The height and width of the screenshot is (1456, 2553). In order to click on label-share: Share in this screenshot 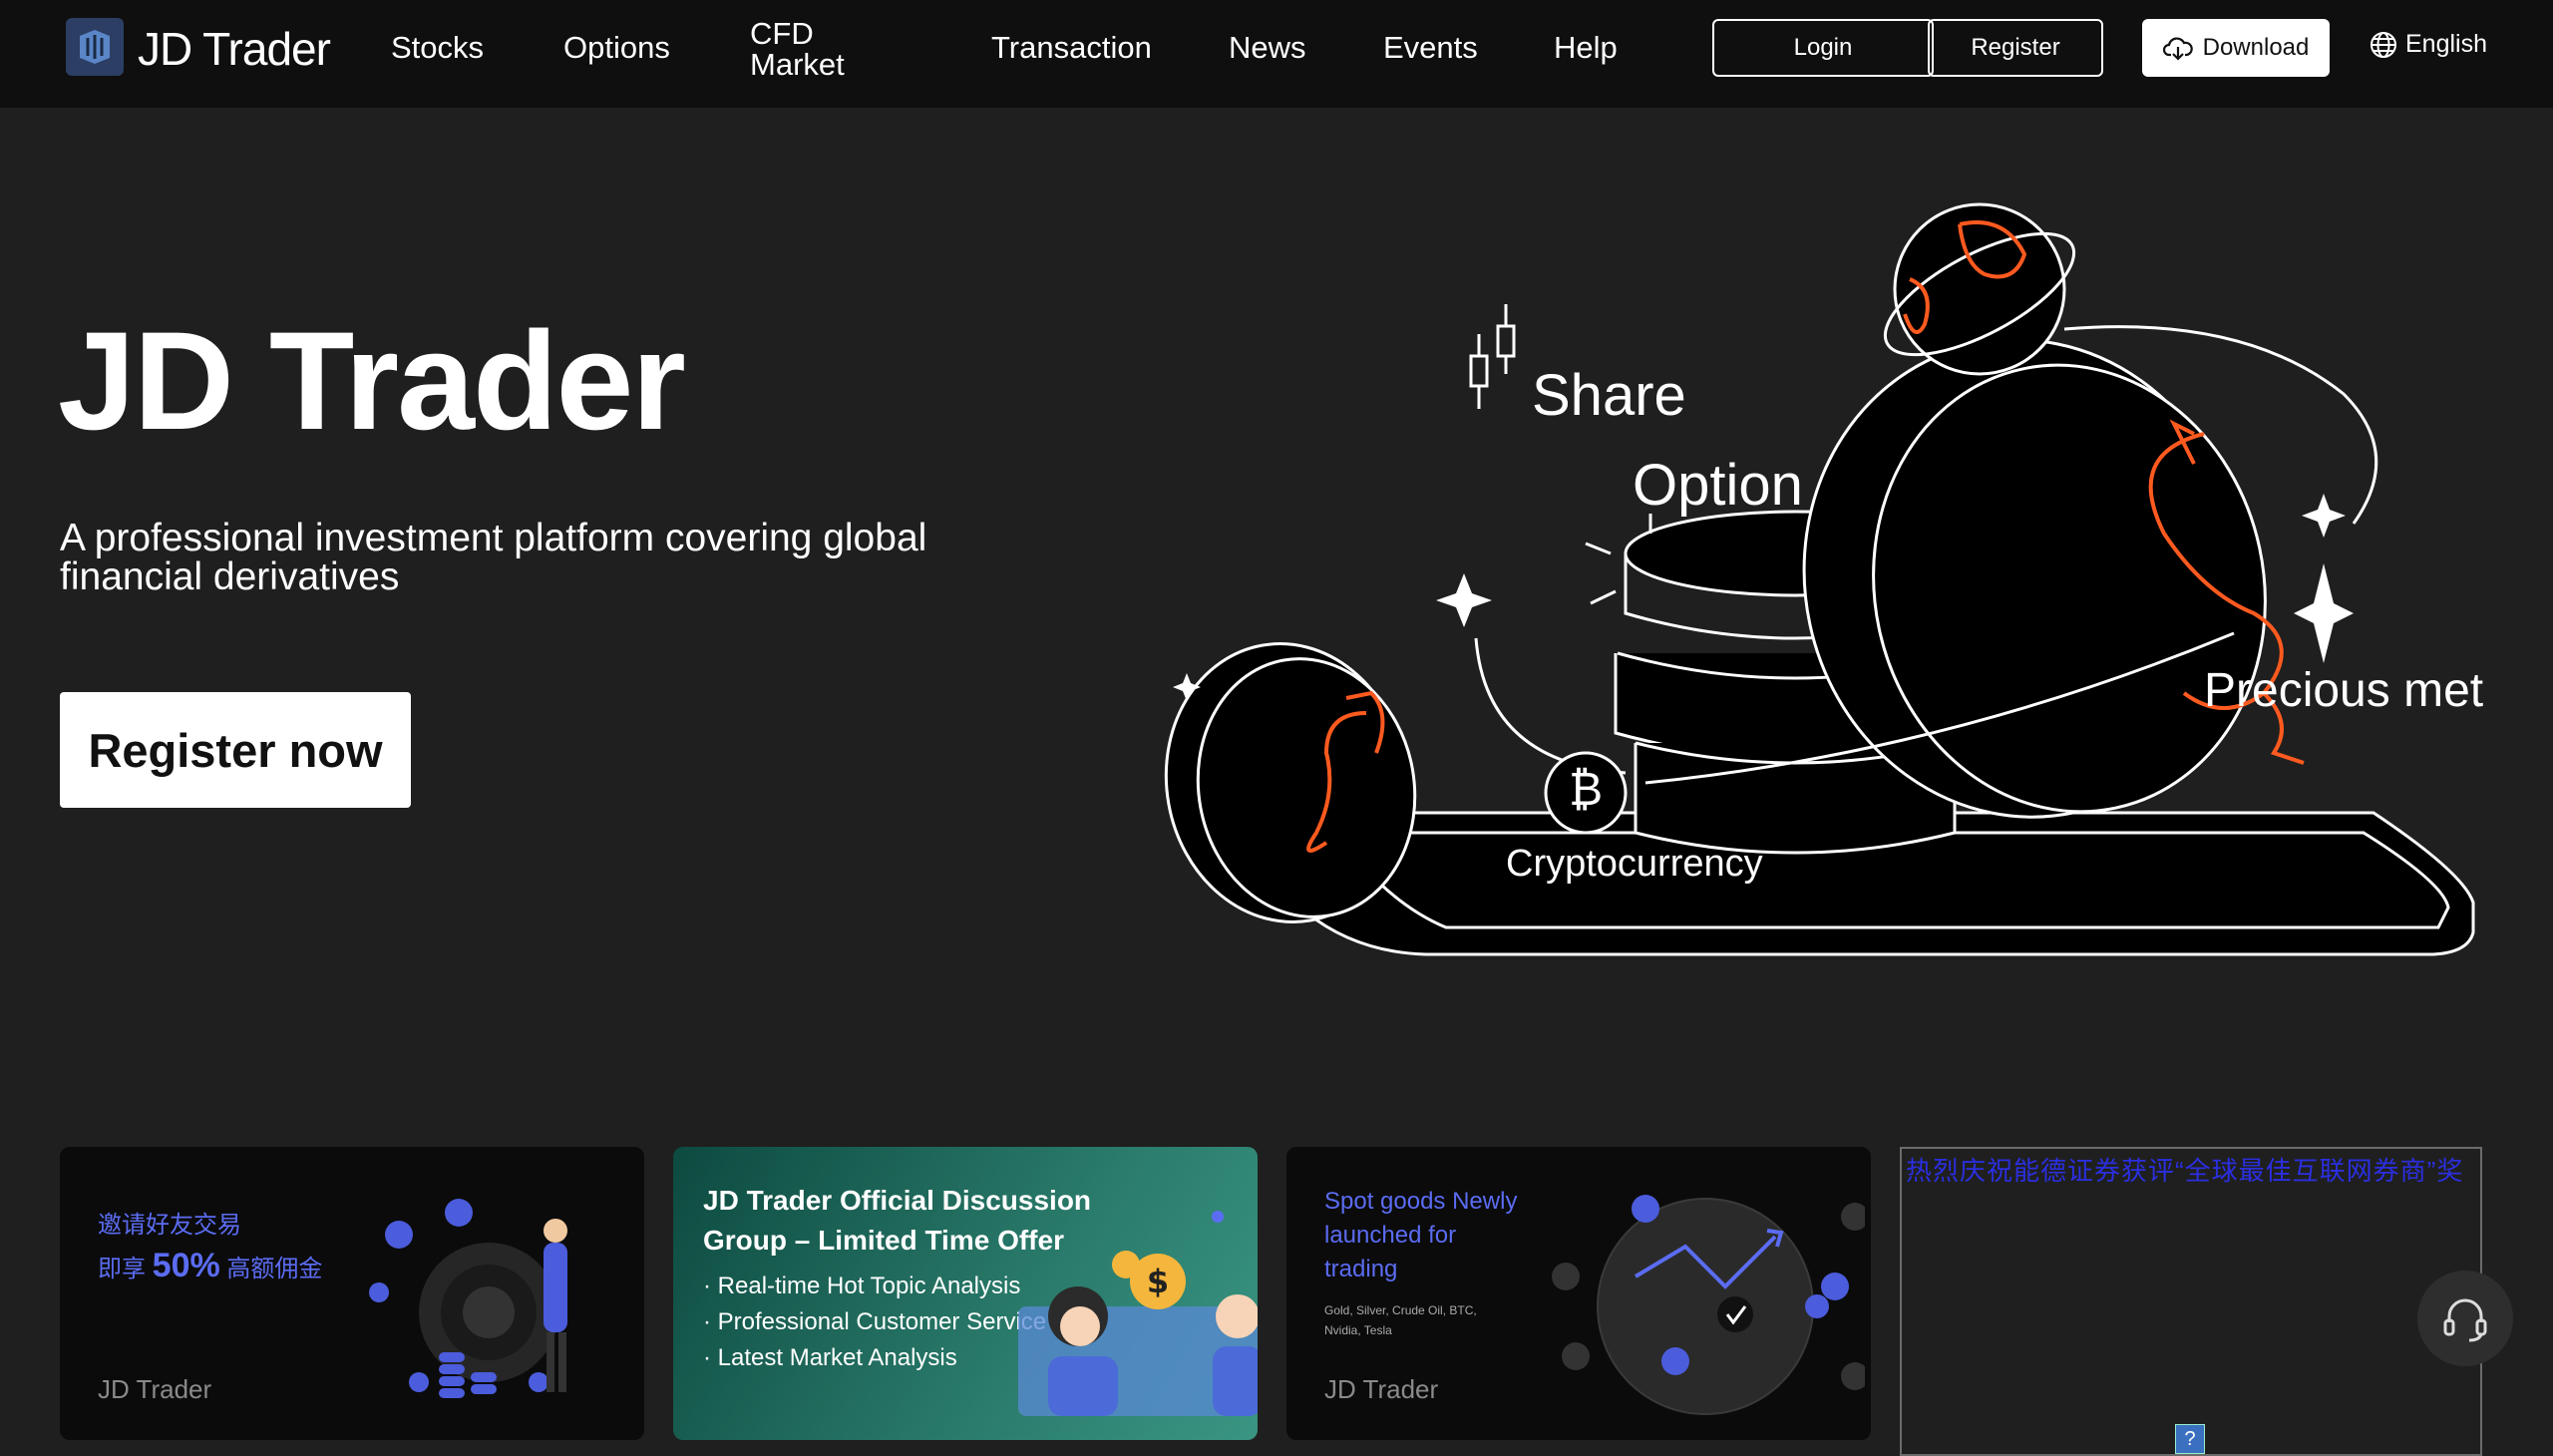, I will do `click(1609, 395)`.